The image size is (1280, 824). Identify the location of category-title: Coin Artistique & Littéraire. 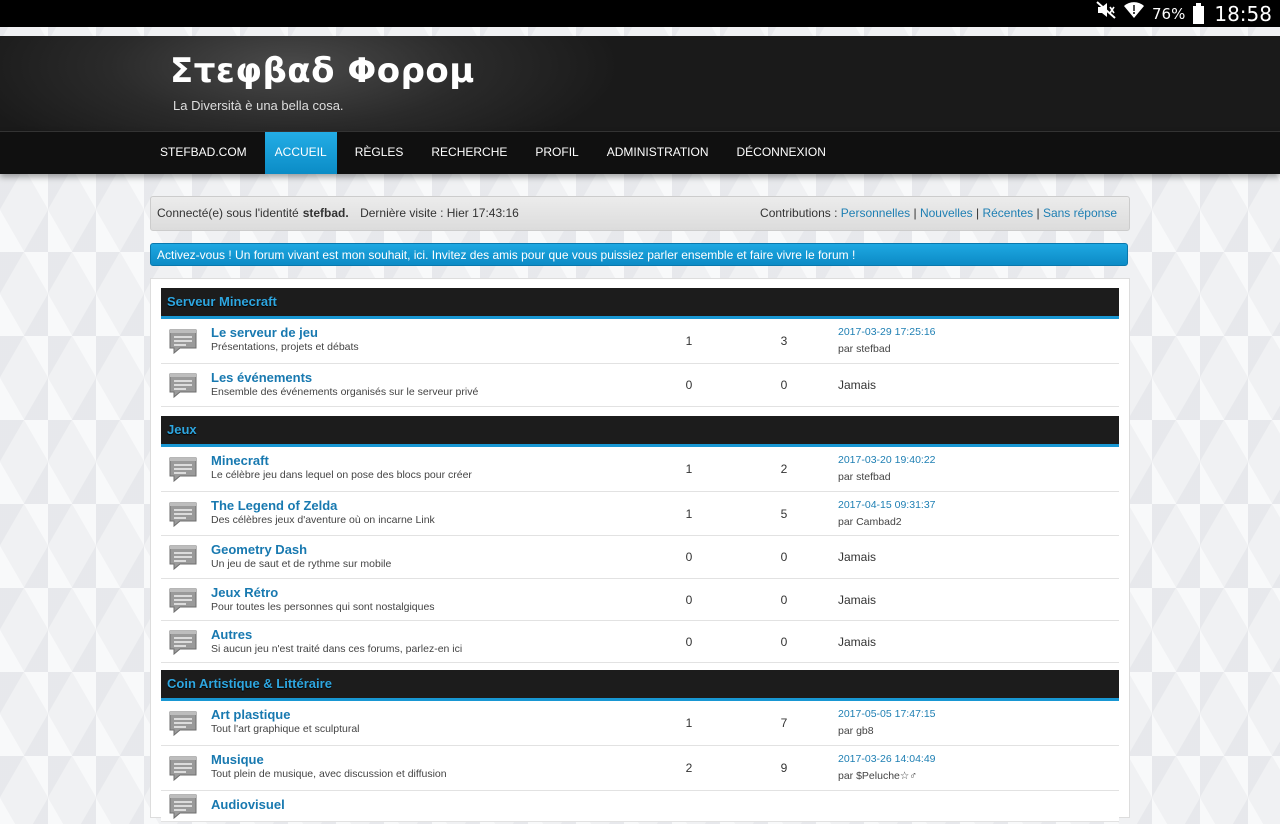
(640, 685).